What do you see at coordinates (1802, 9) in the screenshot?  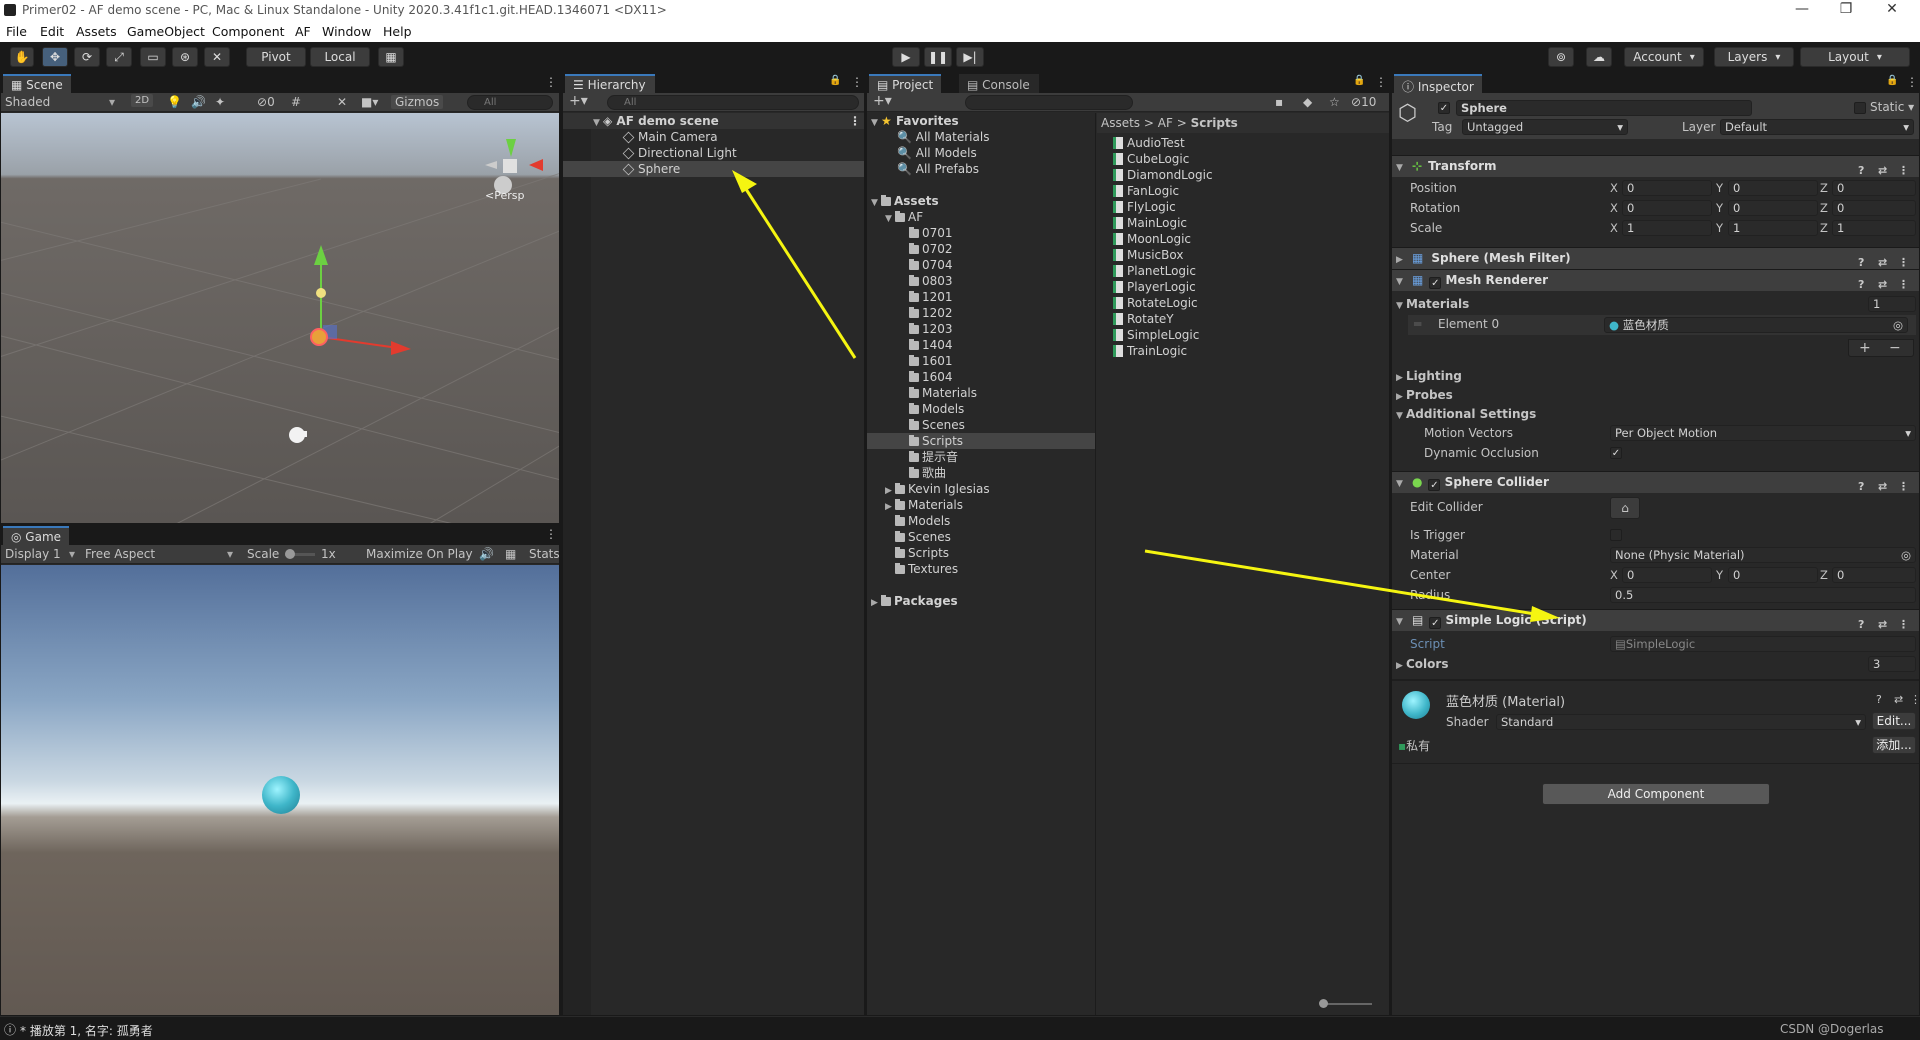 I see `minimize-button: —` at bounding box center [1802, 9].